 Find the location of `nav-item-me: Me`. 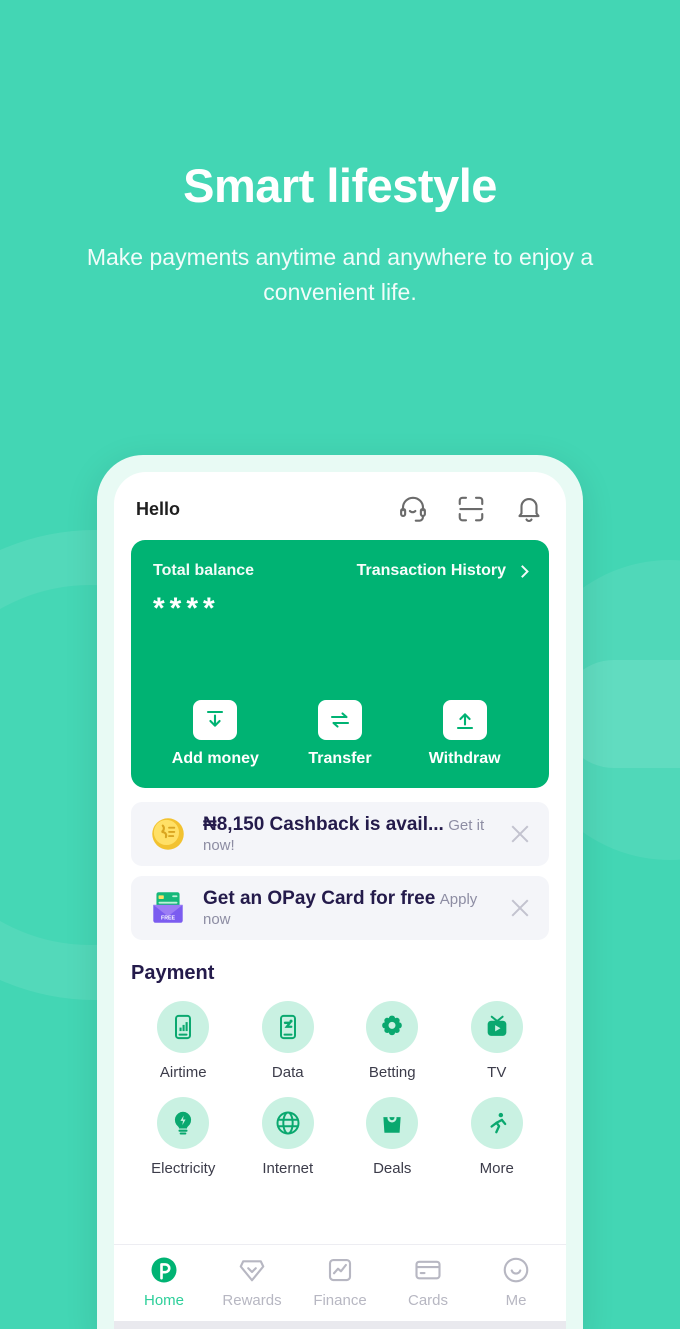

nav-item-me: Me is located at coordinates (516, 1282).